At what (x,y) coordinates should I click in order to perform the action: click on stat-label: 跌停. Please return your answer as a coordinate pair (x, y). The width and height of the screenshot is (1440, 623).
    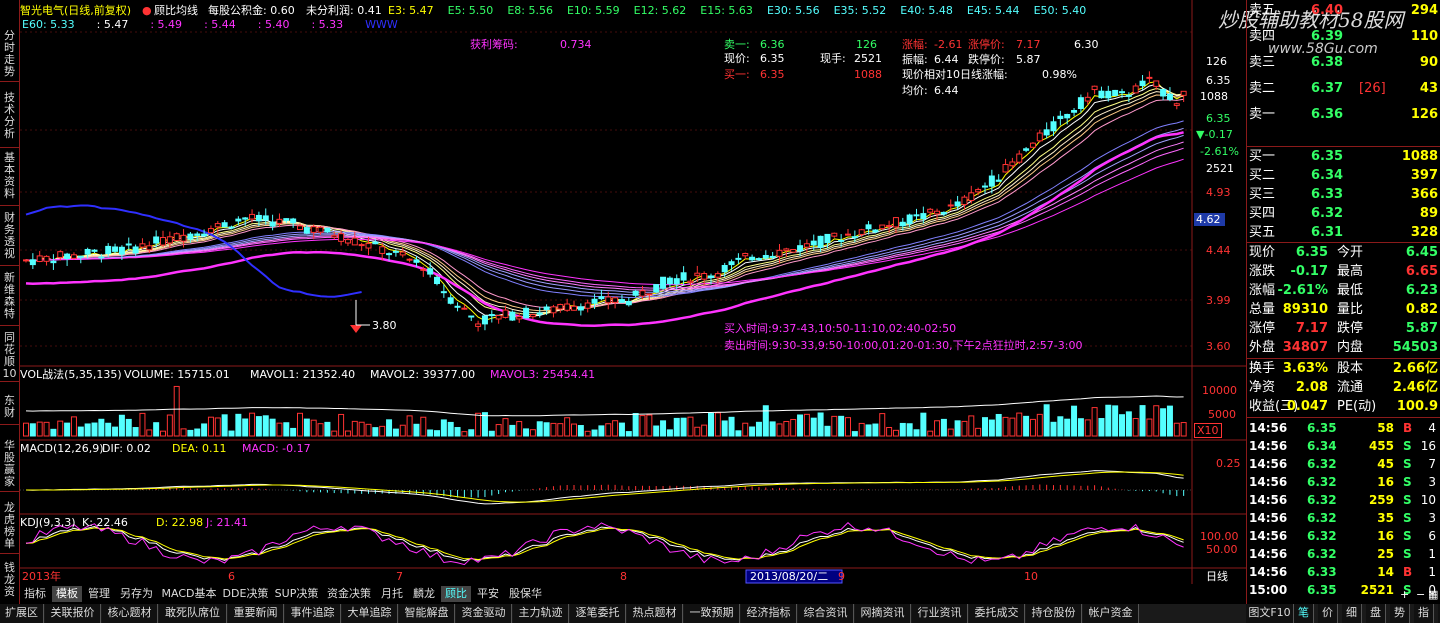
    Looking at the image, I should click on (1350, 328).